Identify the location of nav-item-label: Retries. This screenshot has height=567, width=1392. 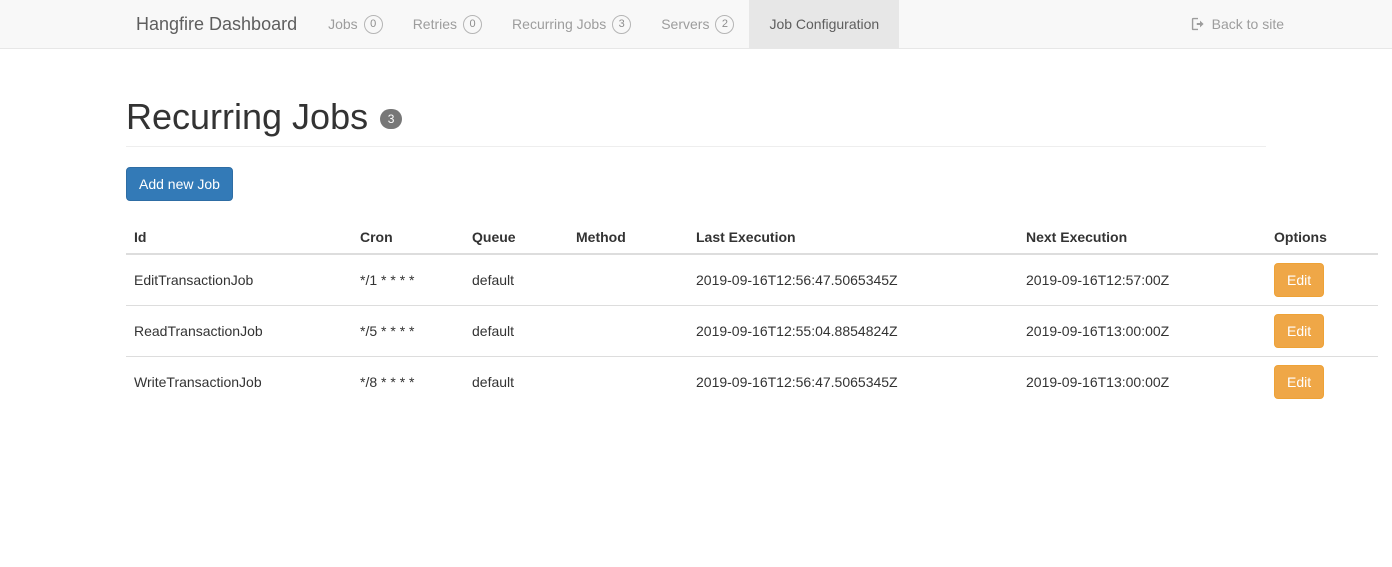
(435, 24).